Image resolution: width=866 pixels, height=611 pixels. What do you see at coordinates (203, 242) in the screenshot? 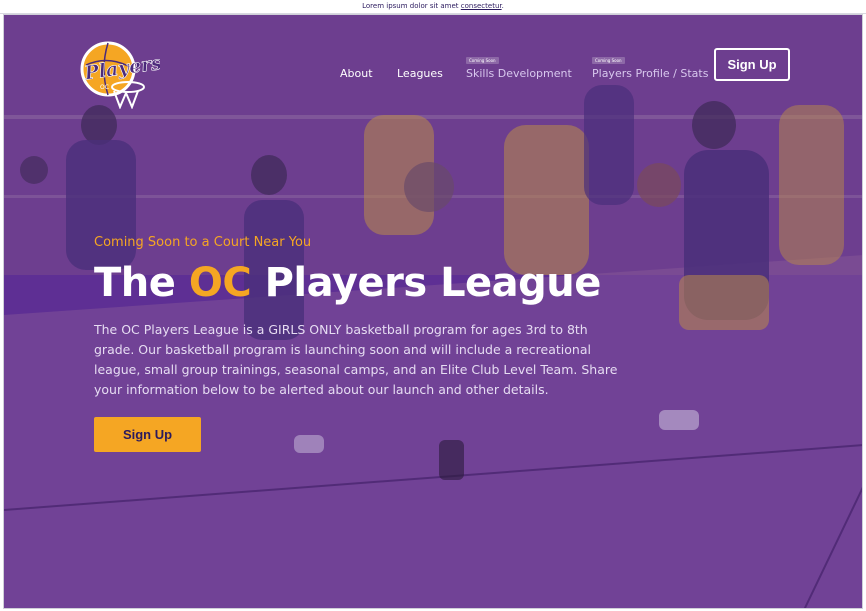
I see `hero-subtitle: Coming Soon to a Court Near You` at bounding box center [203, 242].